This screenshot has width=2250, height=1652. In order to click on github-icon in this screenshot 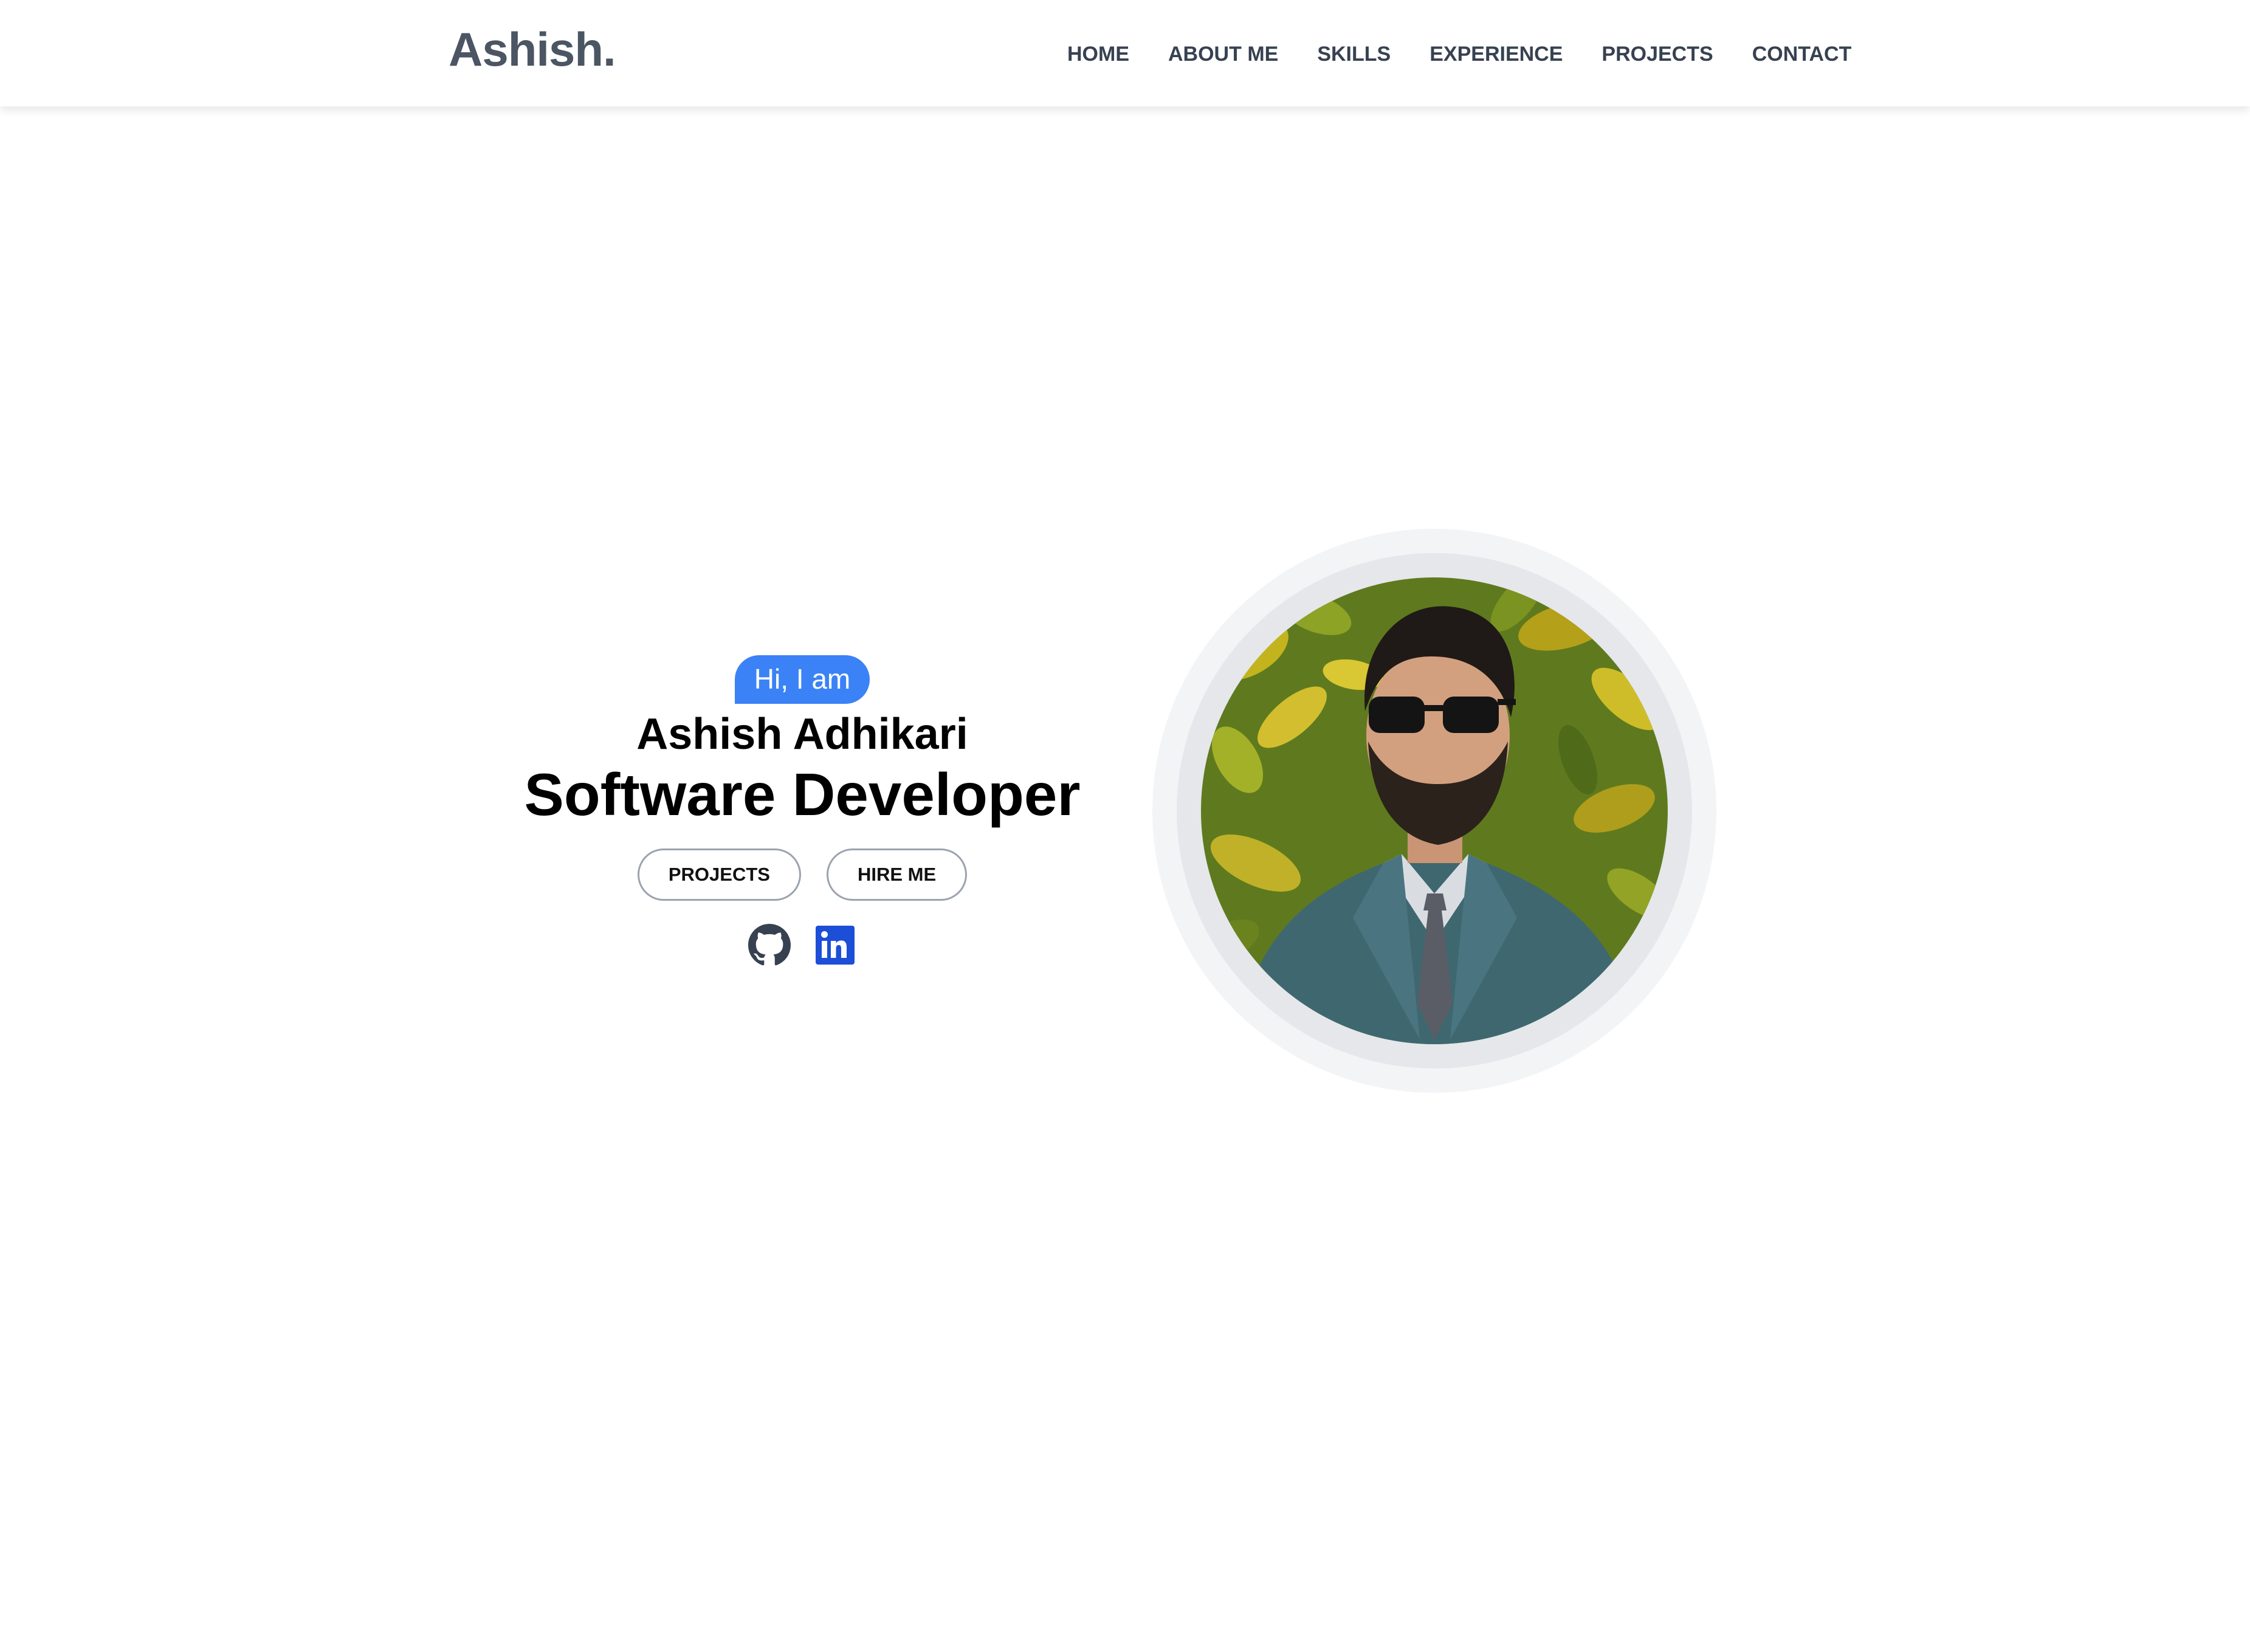, I will do `click(769, 945)`.